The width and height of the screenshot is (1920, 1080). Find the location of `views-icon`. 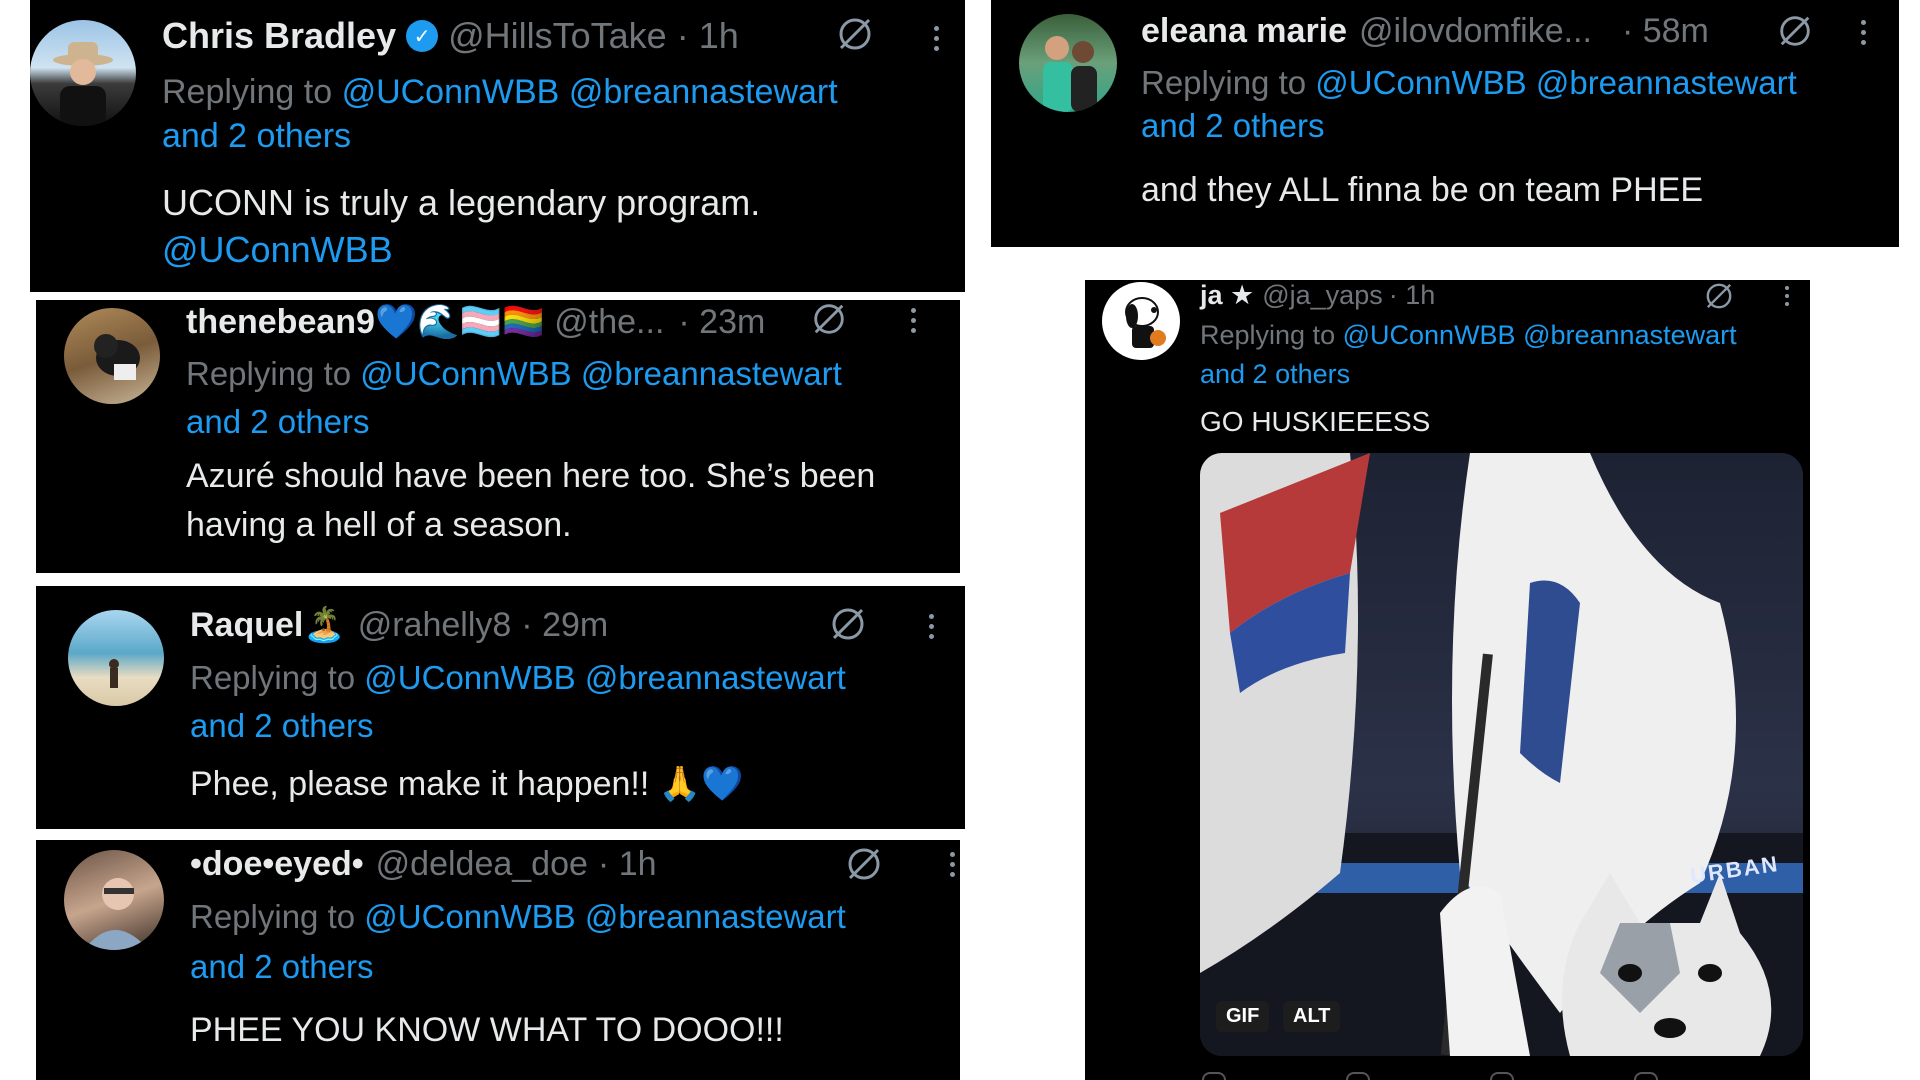

views-icon is located at coordinates (1646, 1076).